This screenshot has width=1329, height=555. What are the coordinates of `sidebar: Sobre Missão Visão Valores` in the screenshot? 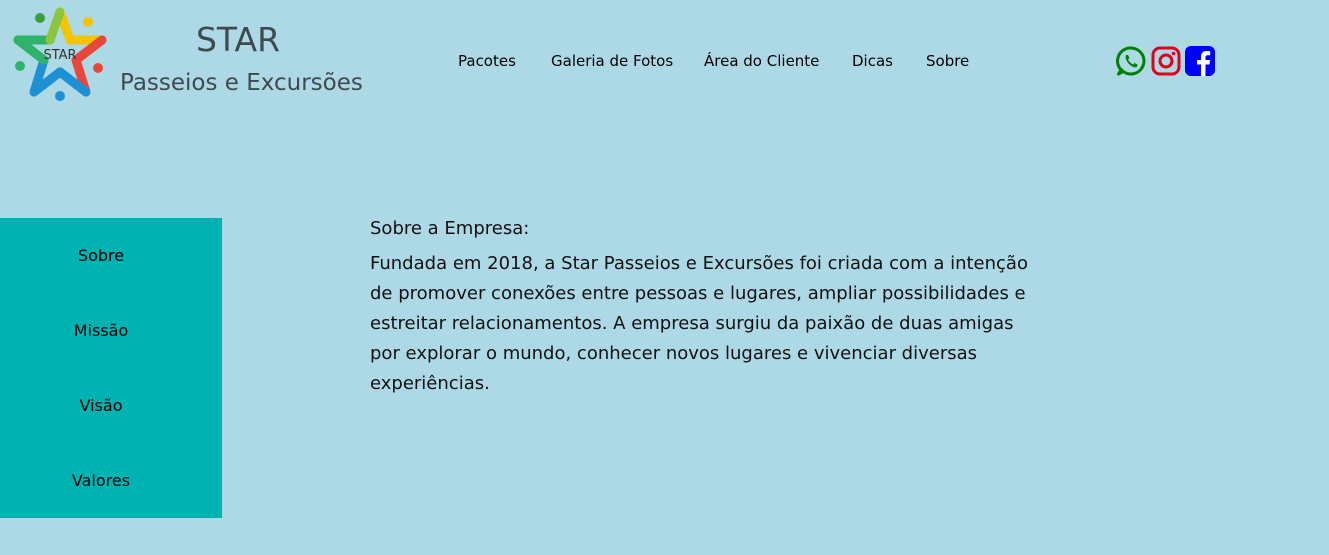 It's located at (111, 368).